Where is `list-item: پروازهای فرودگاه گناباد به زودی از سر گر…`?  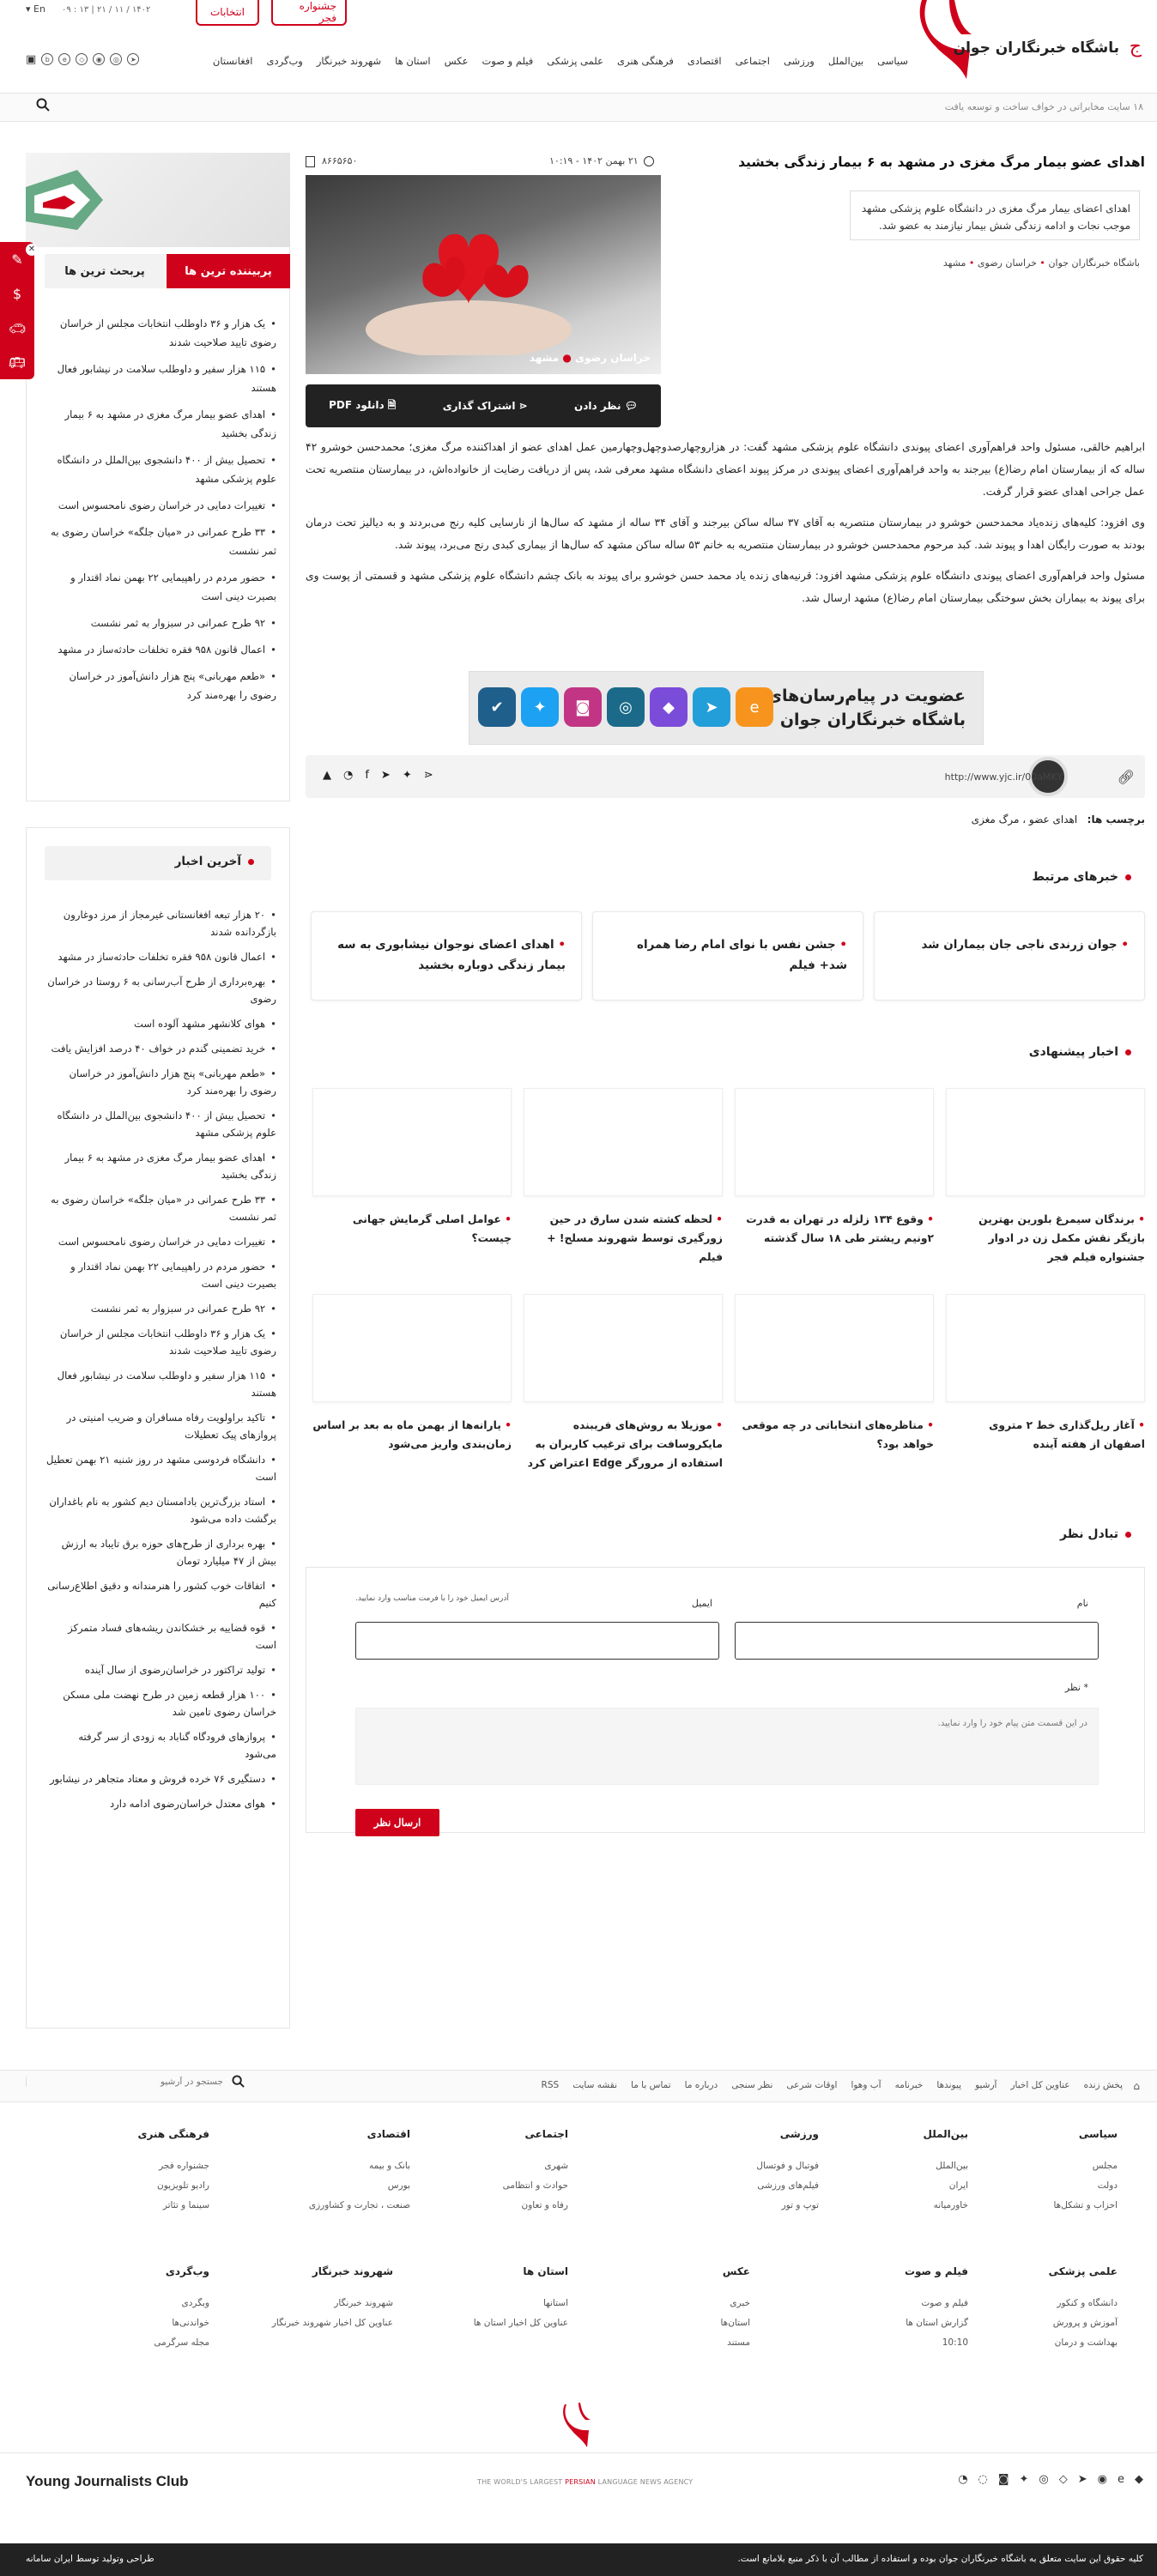
list-item: پروازهای فرودگاه گناباد به زودی از سر گر… is located at coordinates (160, 1746).